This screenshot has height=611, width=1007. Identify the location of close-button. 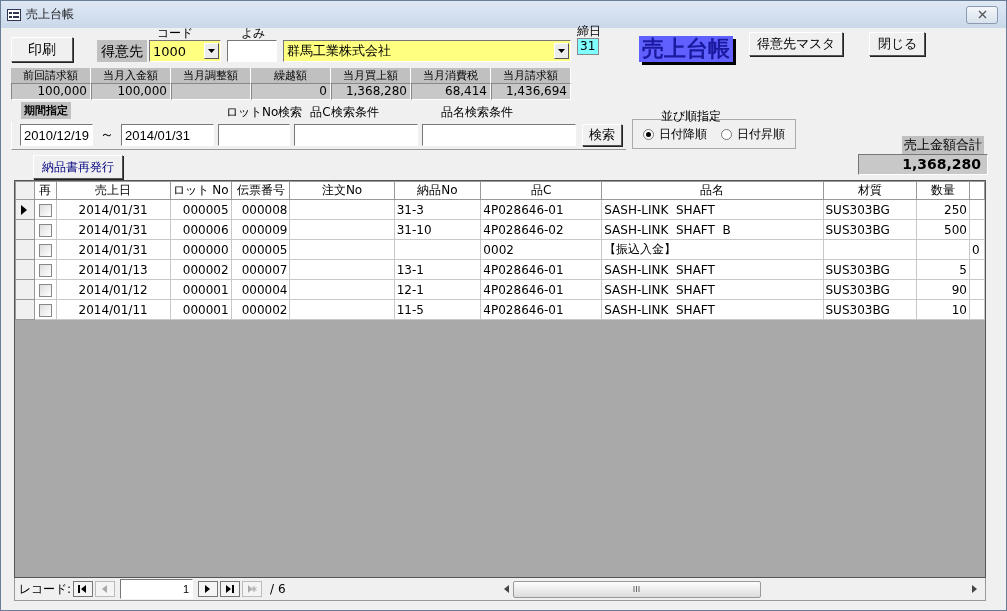
(982, 14).